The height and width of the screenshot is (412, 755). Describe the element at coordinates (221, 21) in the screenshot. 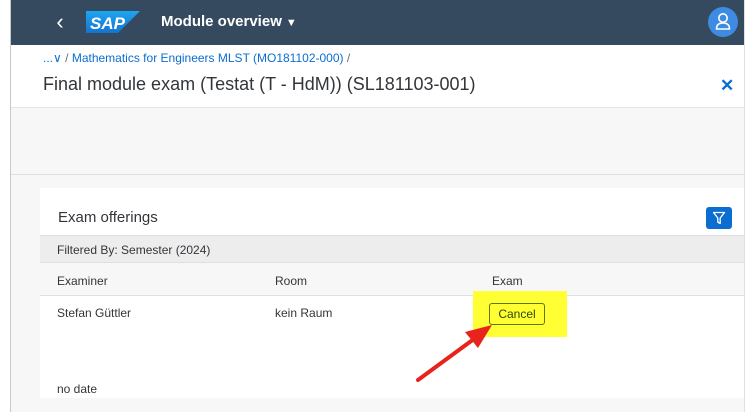

I see `app-title: Module overview` at that location.